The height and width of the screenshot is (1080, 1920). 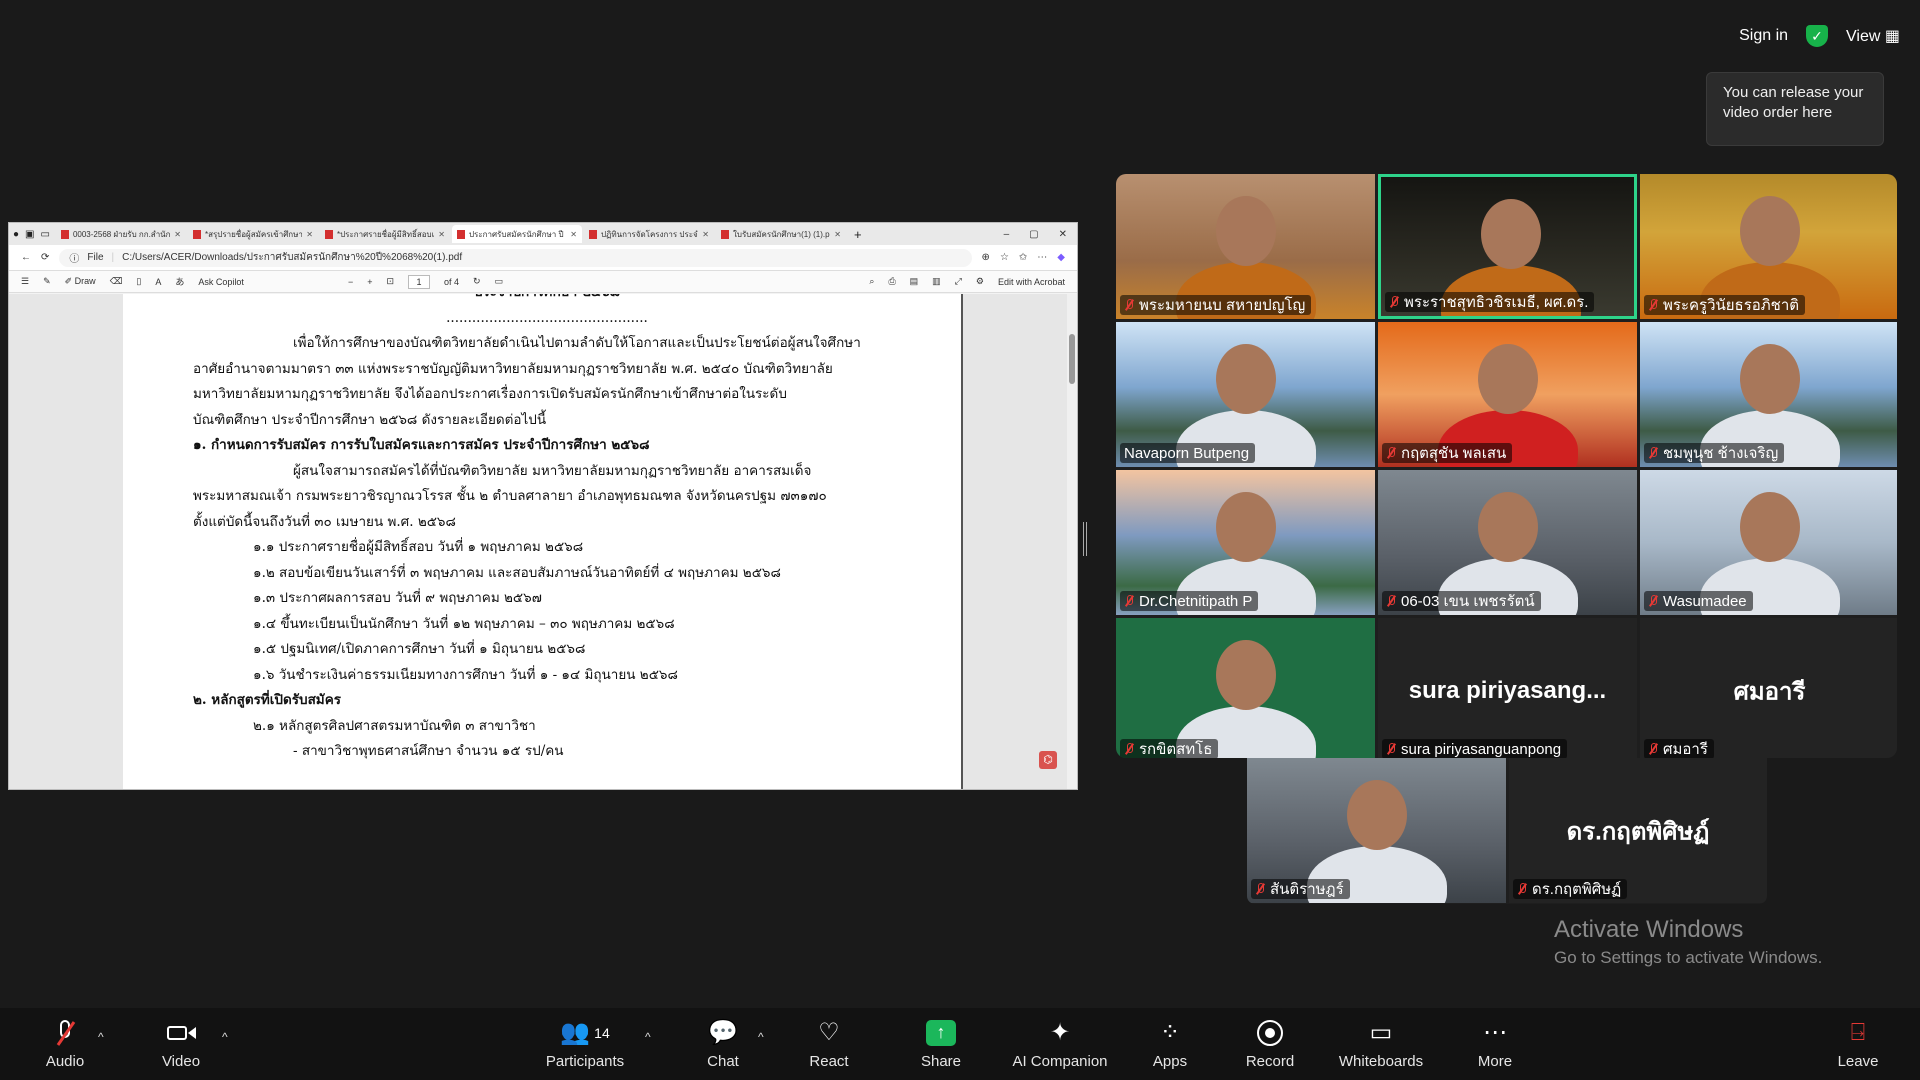 I want to click on refresh-icon: ⟳, so click(x=45, y=257).